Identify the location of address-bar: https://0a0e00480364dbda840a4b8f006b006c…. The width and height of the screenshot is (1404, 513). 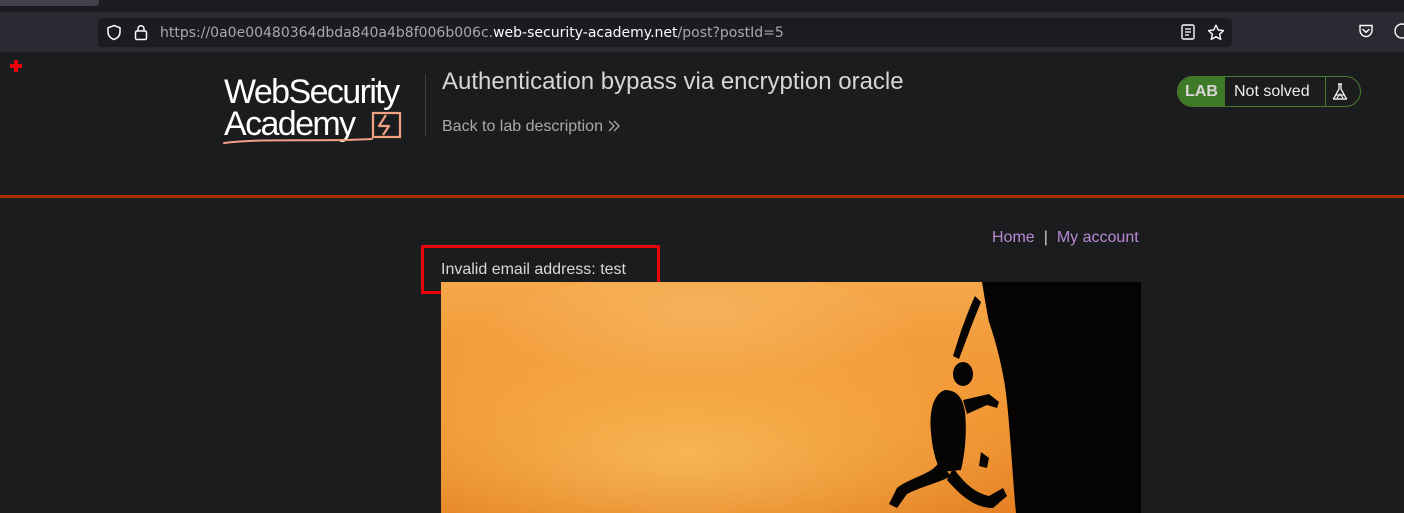
(665, 32).